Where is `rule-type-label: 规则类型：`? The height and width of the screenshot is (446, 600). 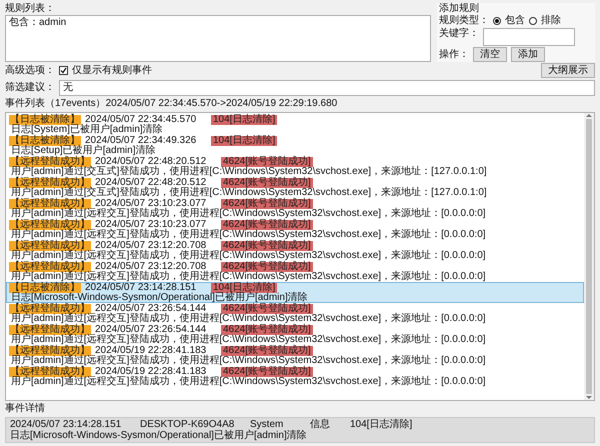 rule-type-label: 规则类型： is located at coordinates (464, 21).